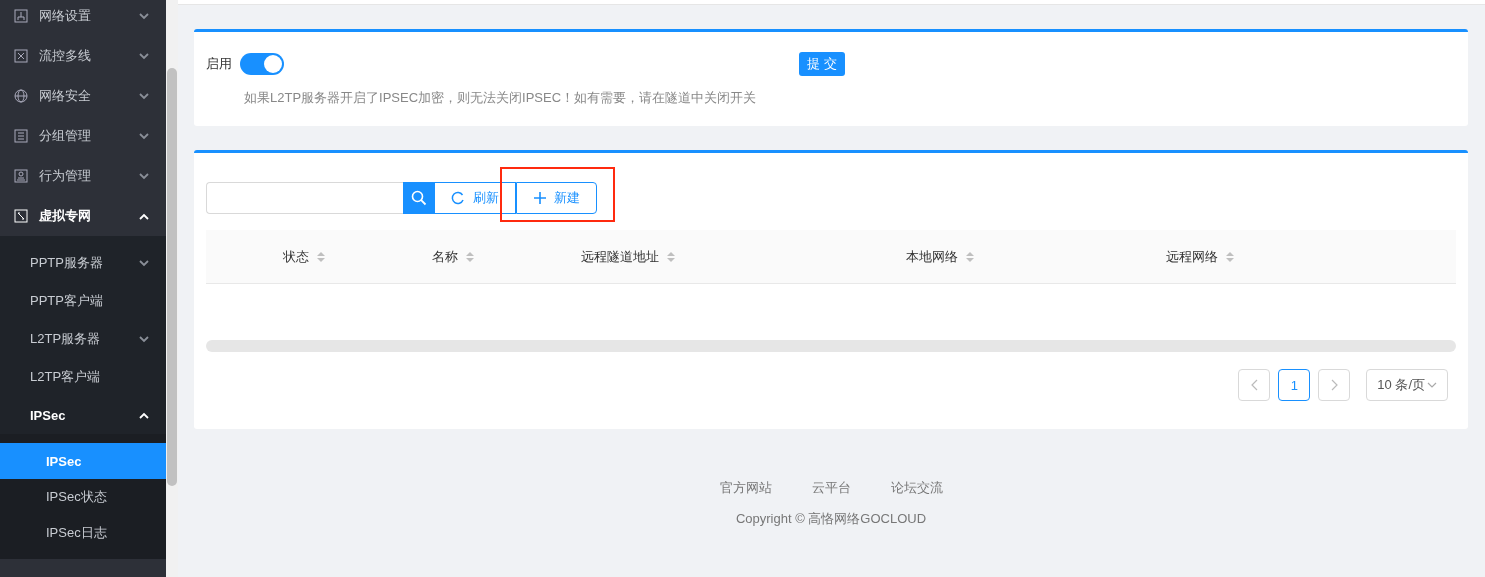 This screenshot has height=577, width=1485. Describe the element at coordinates (83, 497) in the screenshot. I see `submenu-item: IPSec状态` at that location.